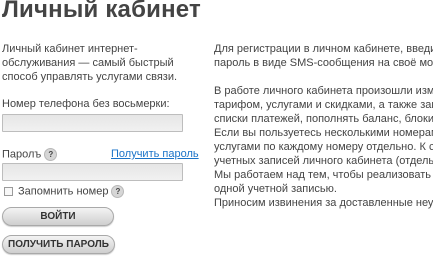 Image resolution: width=433 pixels, height=259 pixels. Describe the element at coordinates (58, 244) in the screenshot. I see `get-password-button: ПОЛУЧИТЬ ПАРОЛЬ` at that location.